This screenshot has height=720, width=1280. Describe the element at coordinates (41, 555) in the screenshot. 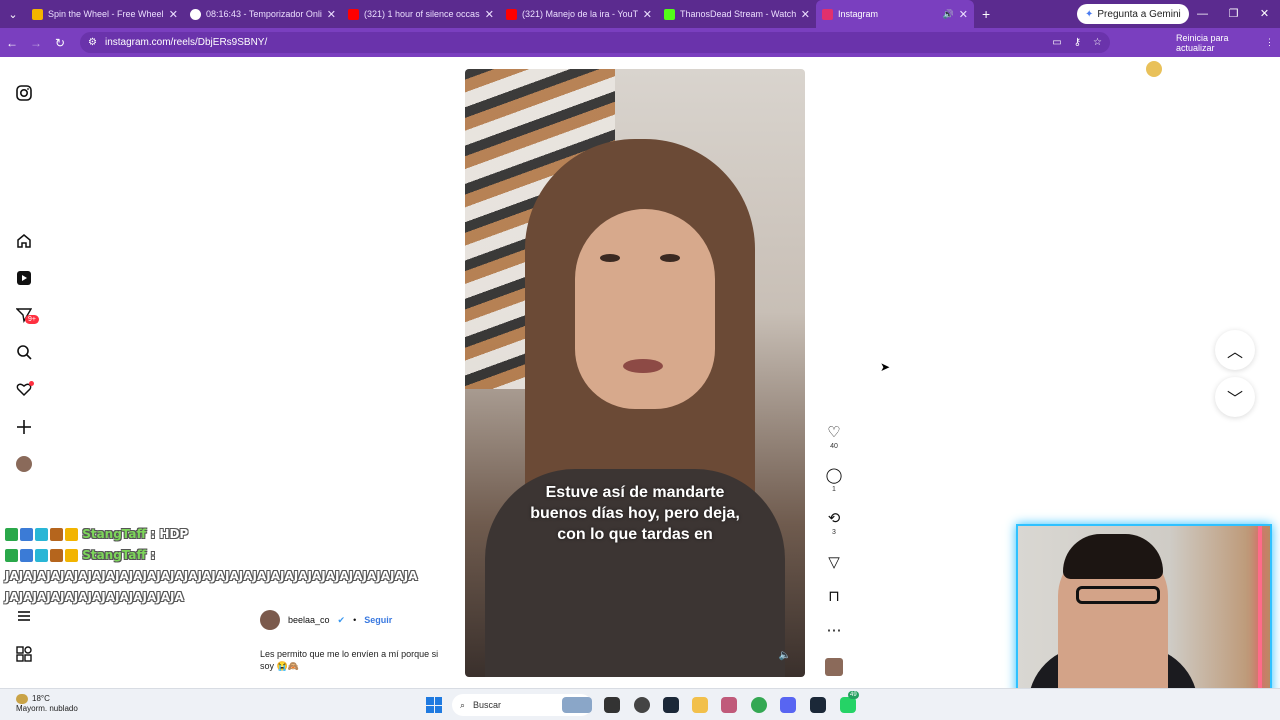

I see `chat-badges` at that location.